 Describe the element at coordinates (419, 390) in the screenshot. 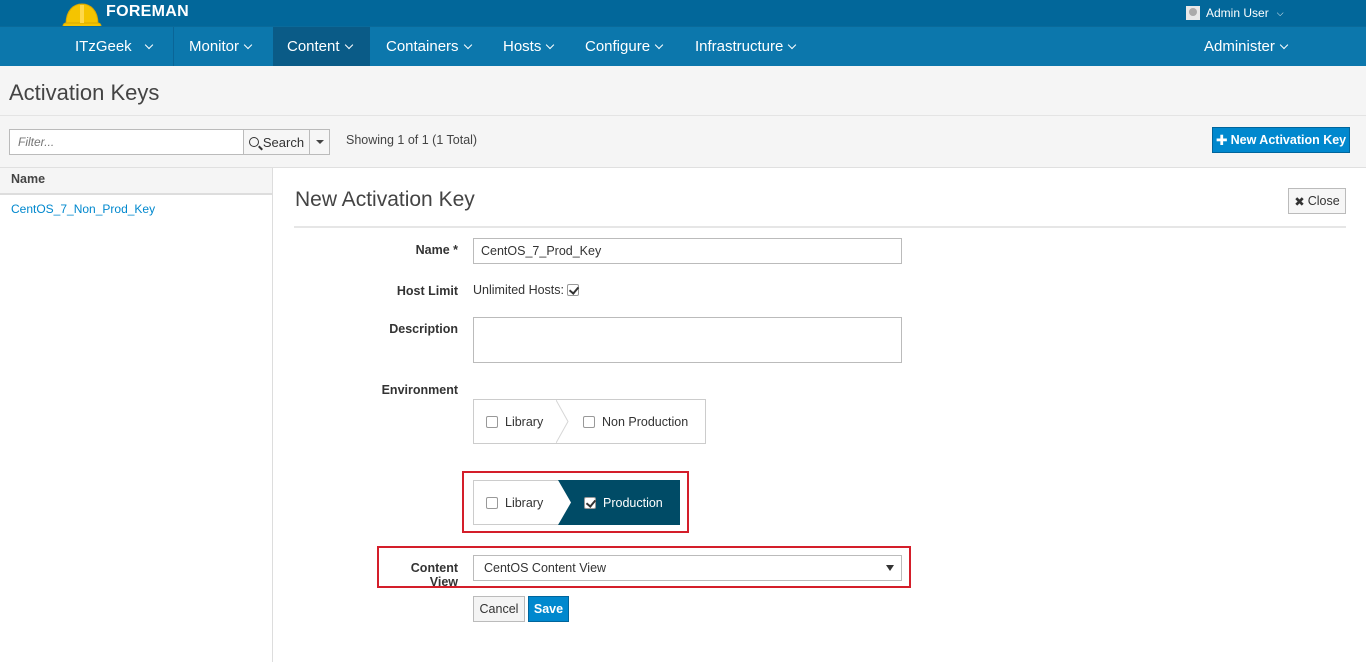

I see `environment-label: Environment` at that location.